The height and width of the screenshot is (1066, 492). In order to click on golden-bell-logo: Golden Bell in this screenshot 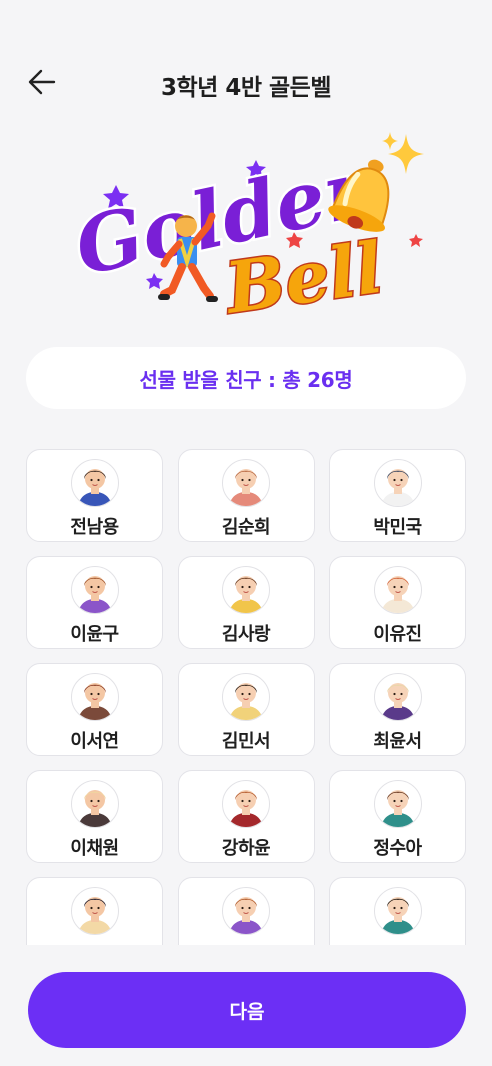, I will do `click(246, 231)`.